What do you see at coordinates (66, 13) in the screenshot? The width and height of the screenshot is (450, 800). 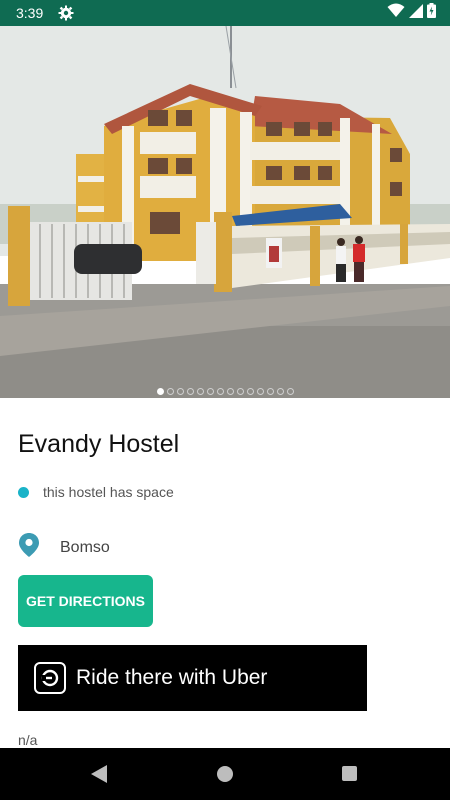 I see `gear-icon` at bounding box center [66, 13].